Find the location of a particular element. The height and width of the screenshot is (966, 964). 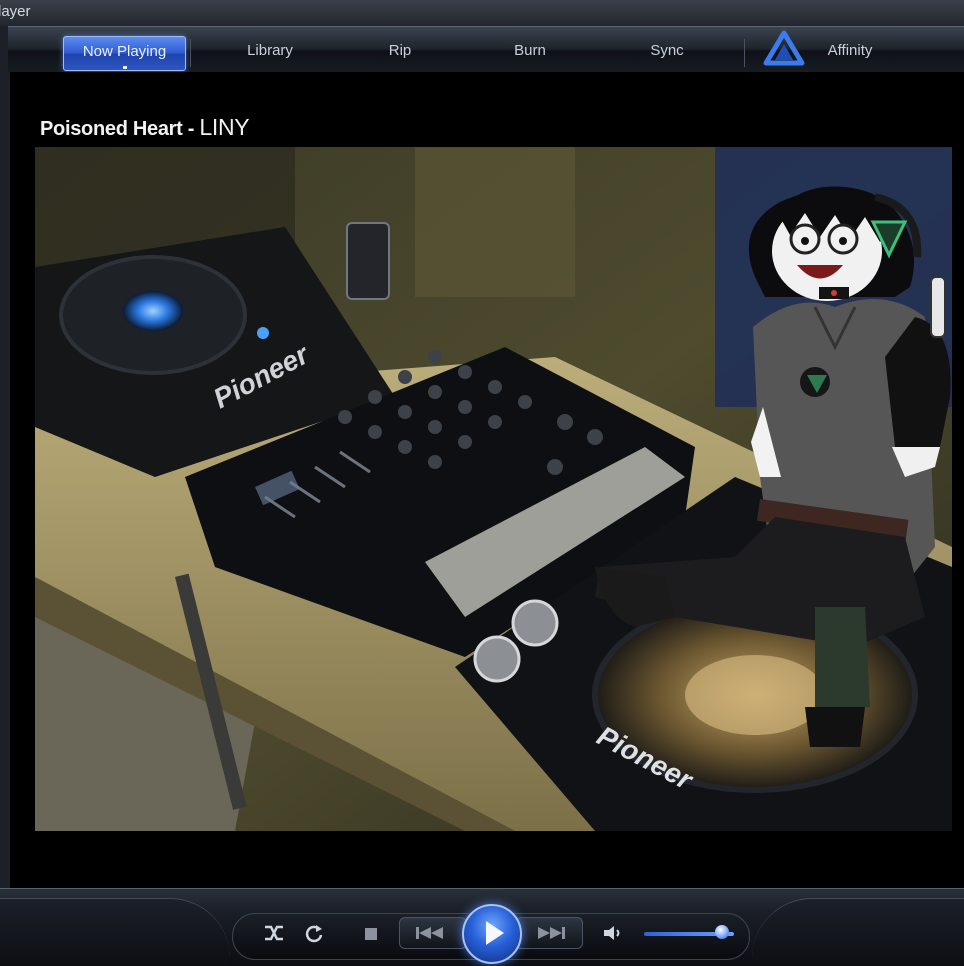

stop-icon is located at coordinates (371, 936).